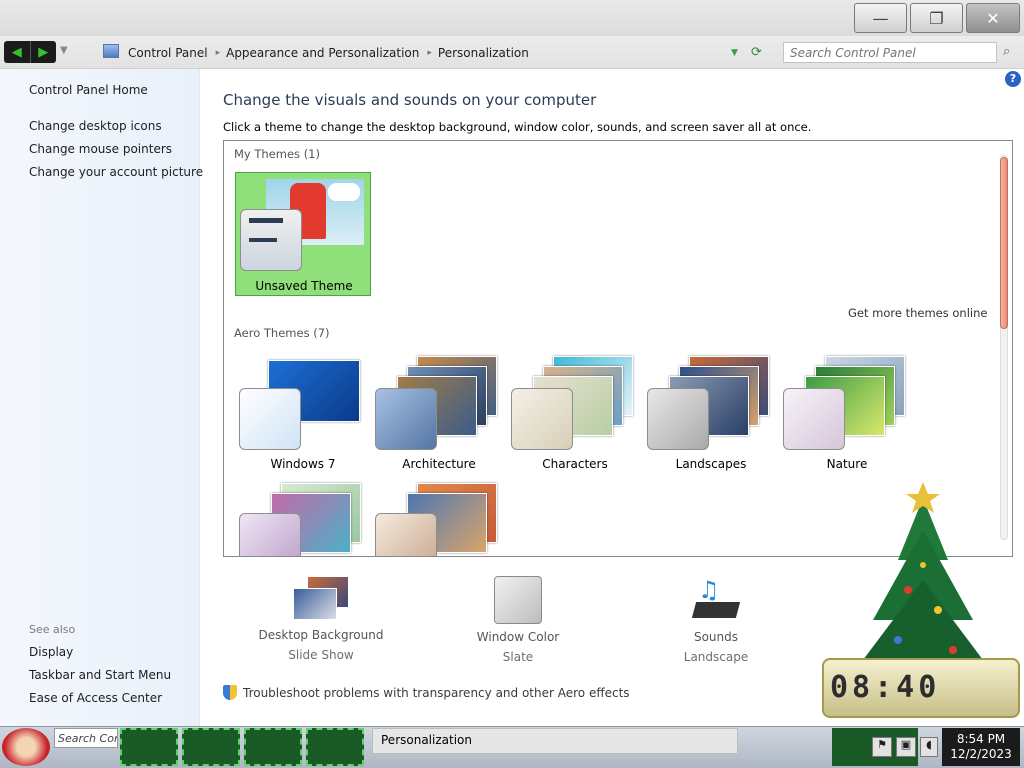 This screenshot has height=768, width=1024. What do you see at coordinates (518, 657) in the screenshot?
I see `window-color-value: Slate` at bounding box center [518, 657].